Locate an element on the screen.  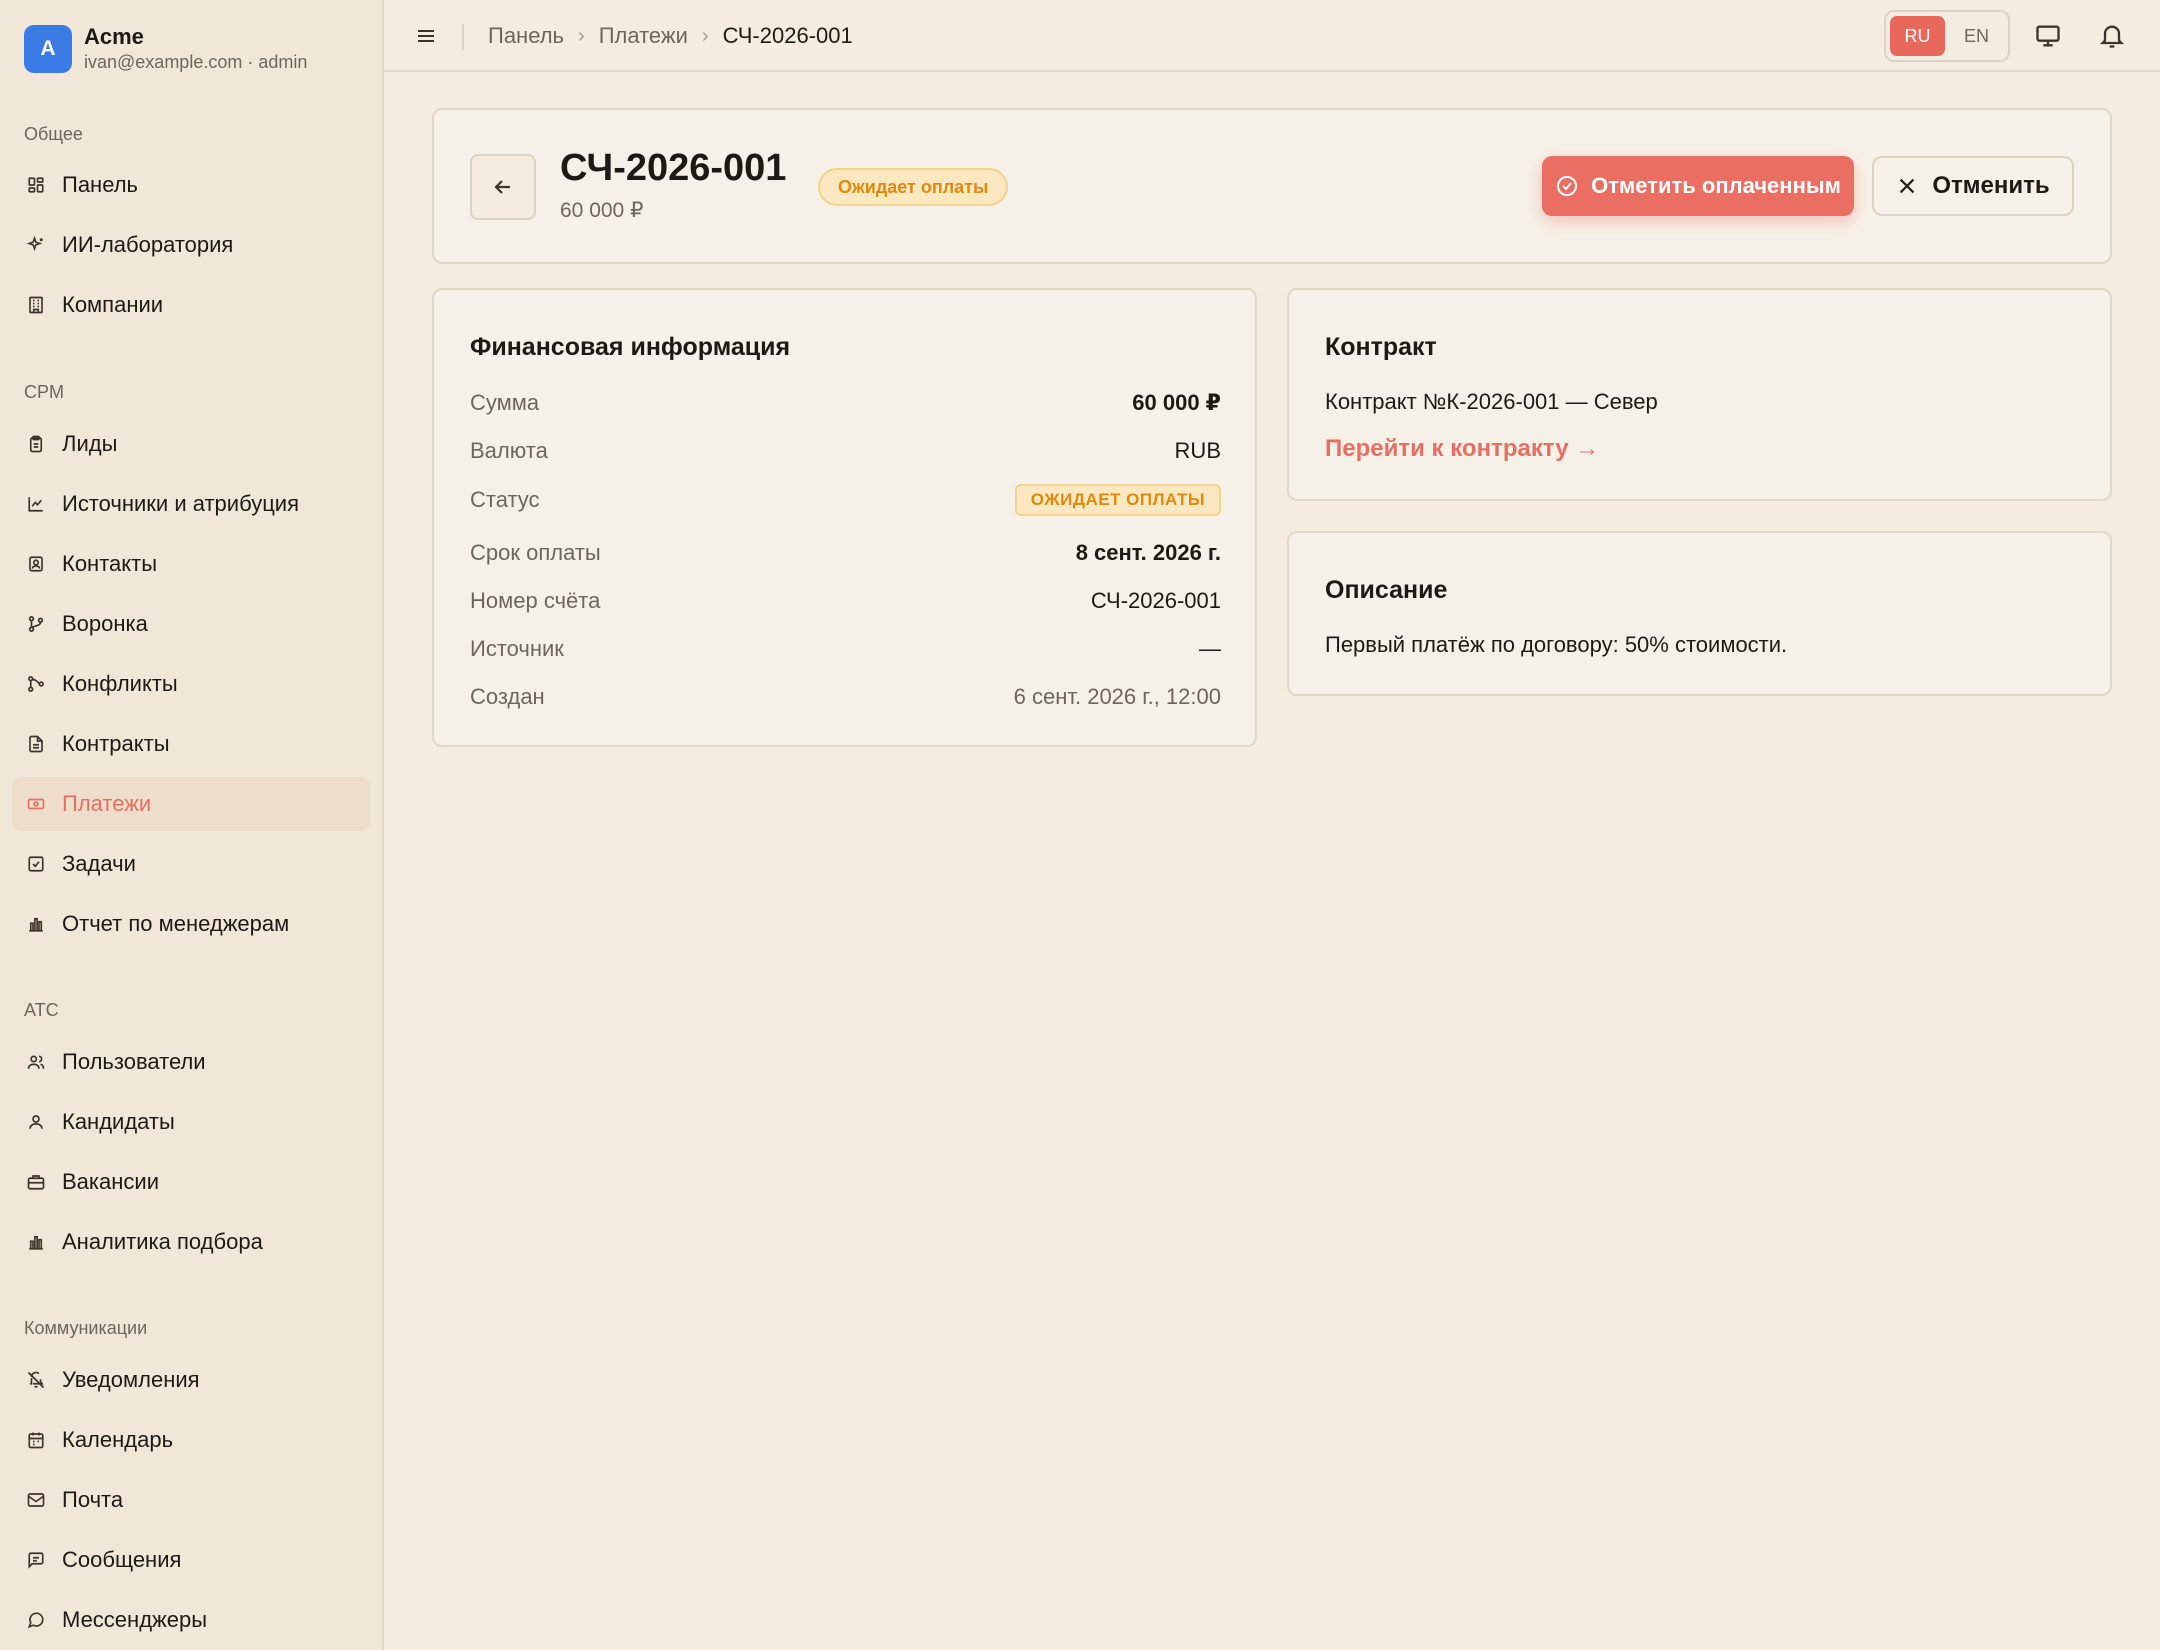
sidebar-item-label: Контракты is located at coordinates (116, 743).